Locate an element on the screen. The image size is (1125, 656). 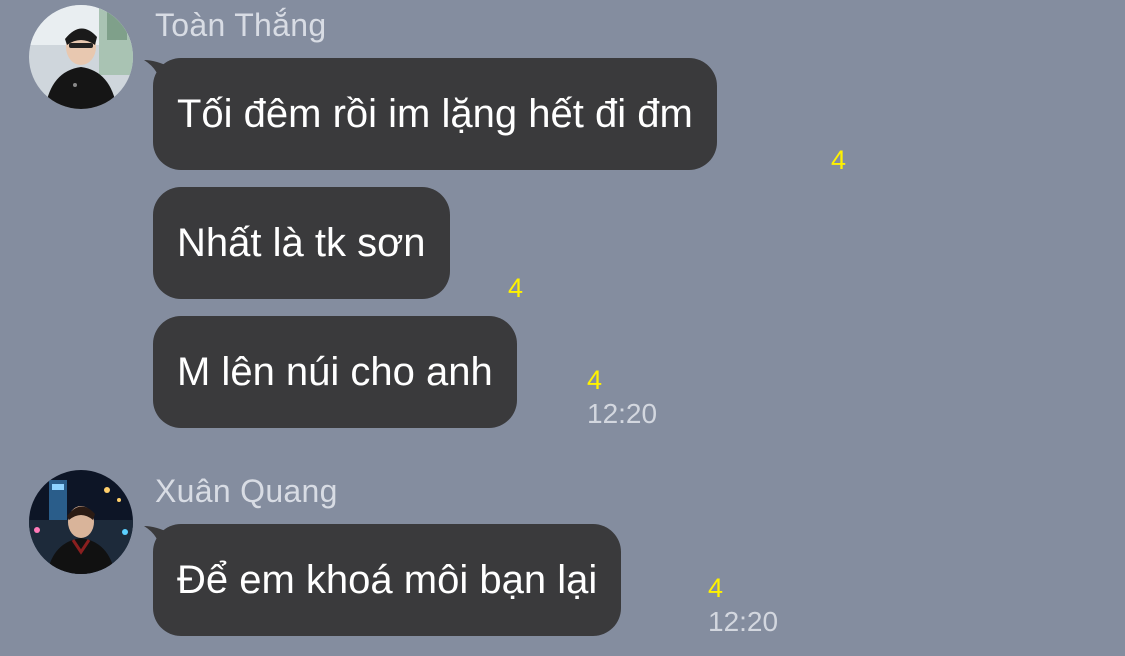
sender-name: Toàn Thắng is located at coordinates (241, 25).